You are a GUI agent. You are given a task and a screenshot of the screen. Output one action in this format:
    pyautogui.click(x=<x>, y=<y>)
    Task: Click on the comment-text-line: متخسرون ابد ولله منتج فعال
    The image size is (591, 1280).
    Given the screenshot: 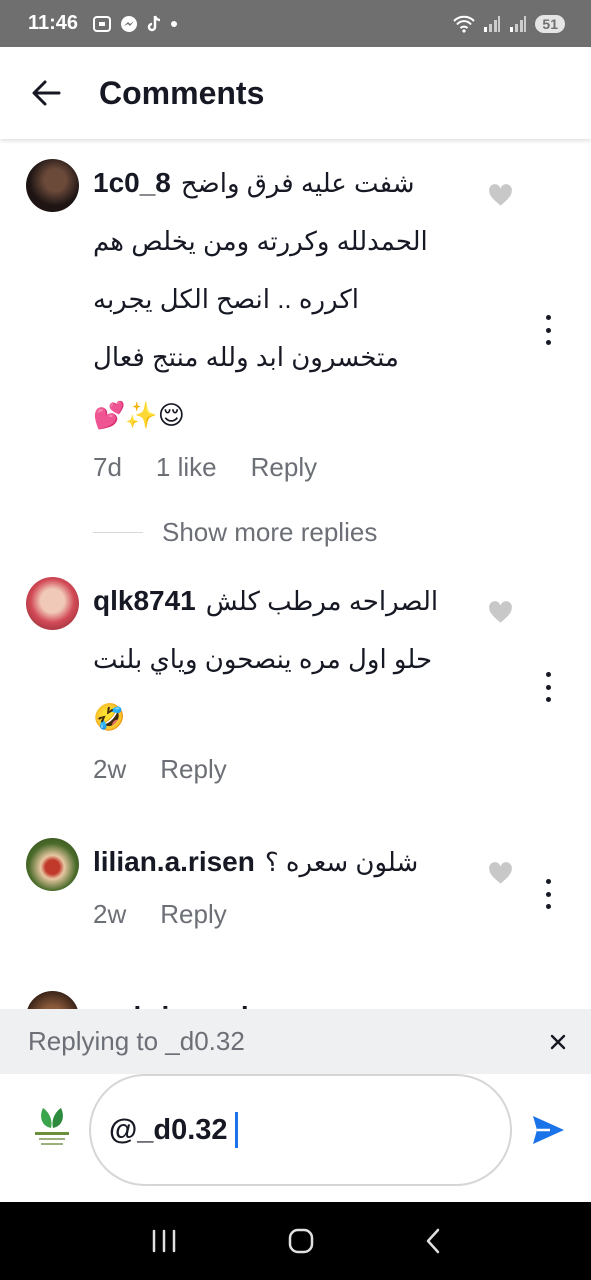 What is the action you would take?
    pyautogui.click(x=246, y=357)
    